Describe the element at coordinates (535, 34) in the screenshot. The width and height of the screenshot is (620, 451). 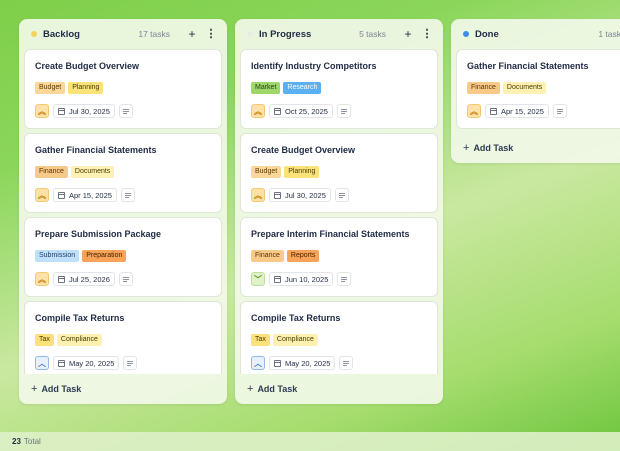
I see `column-header: Done 1 task` at that location.